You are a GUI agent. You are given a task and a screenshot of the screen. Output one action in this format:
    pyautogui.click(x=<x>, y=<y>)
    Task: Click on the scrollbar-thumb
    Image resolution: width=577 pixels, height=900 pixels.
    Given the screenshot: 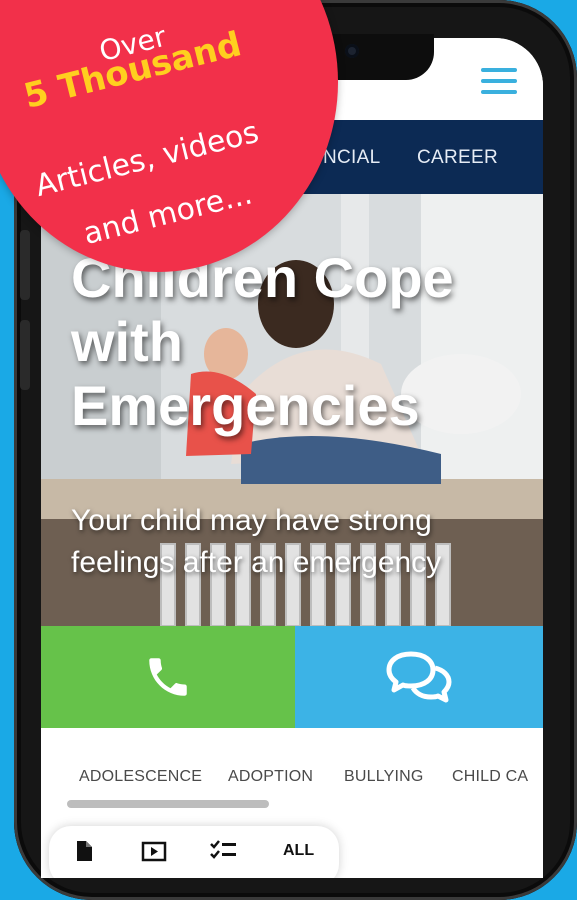 What is the action you would take?
    pyautogui.click(x=168, y=804)
    